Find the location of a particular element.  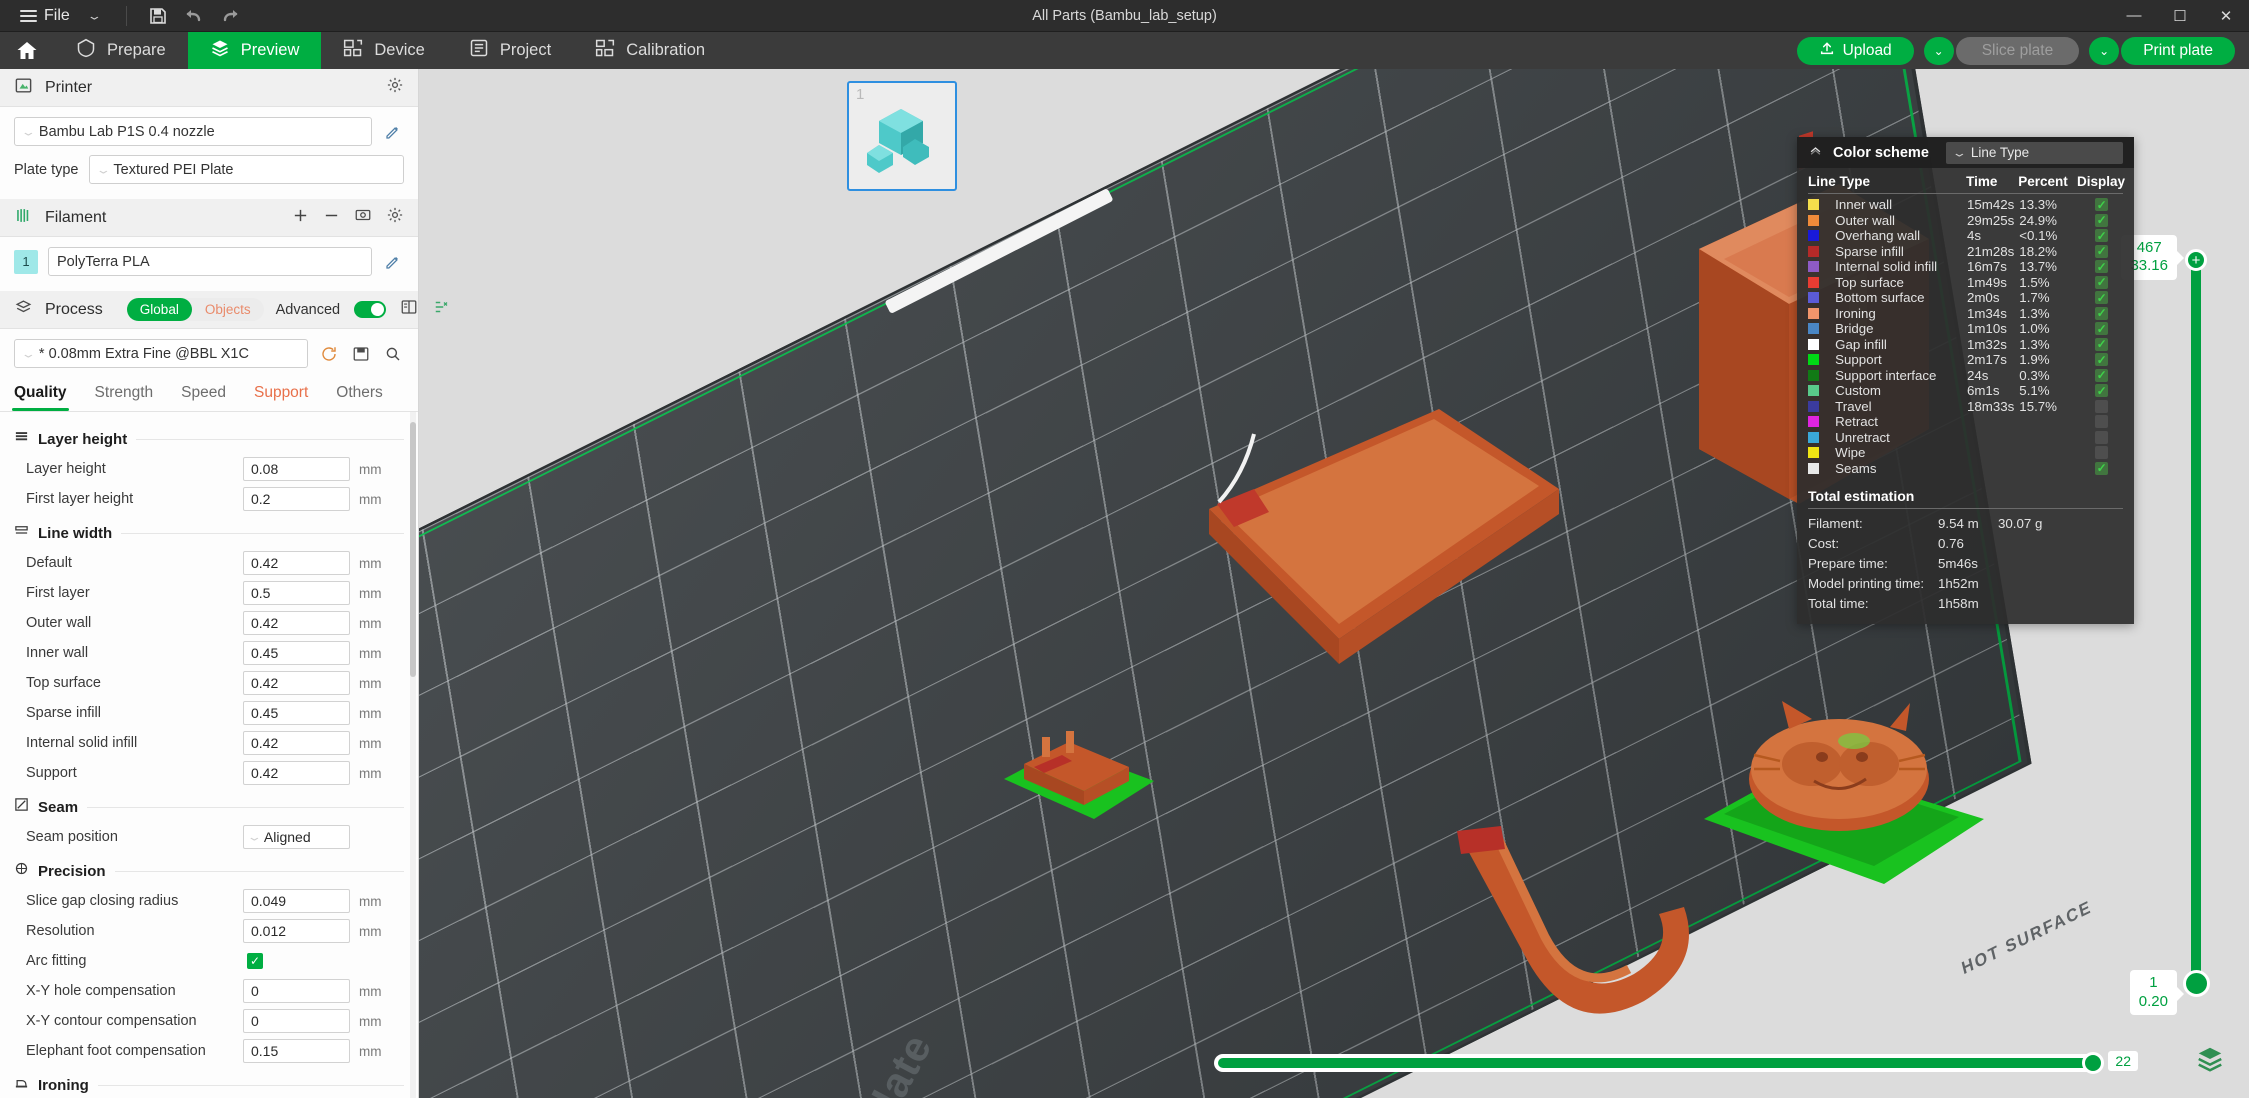

filament-spool-icon is located at coordinates (363, 217).